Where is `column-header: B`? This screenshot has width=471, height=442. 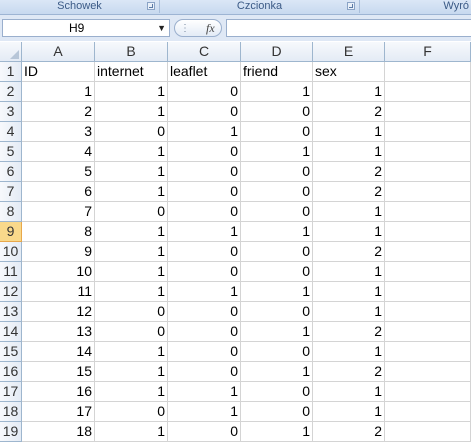 column-header: B is located at coordinates (131, 52).